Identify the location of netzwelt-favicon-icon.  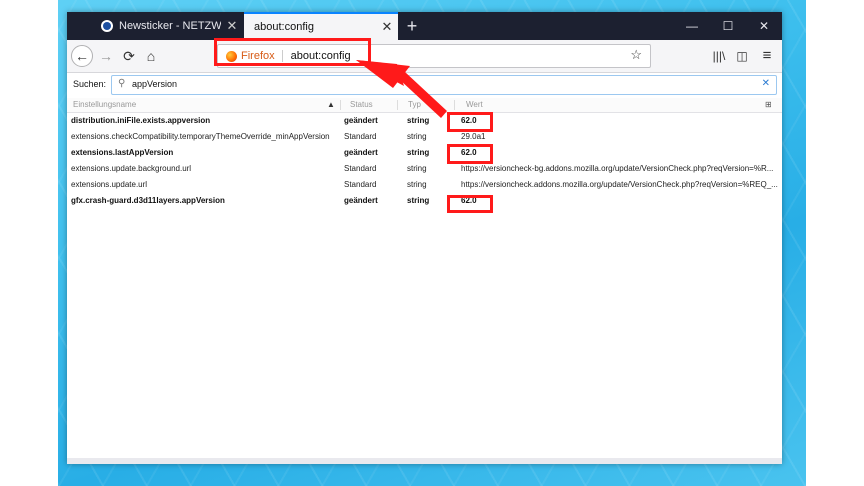
(107, 26).